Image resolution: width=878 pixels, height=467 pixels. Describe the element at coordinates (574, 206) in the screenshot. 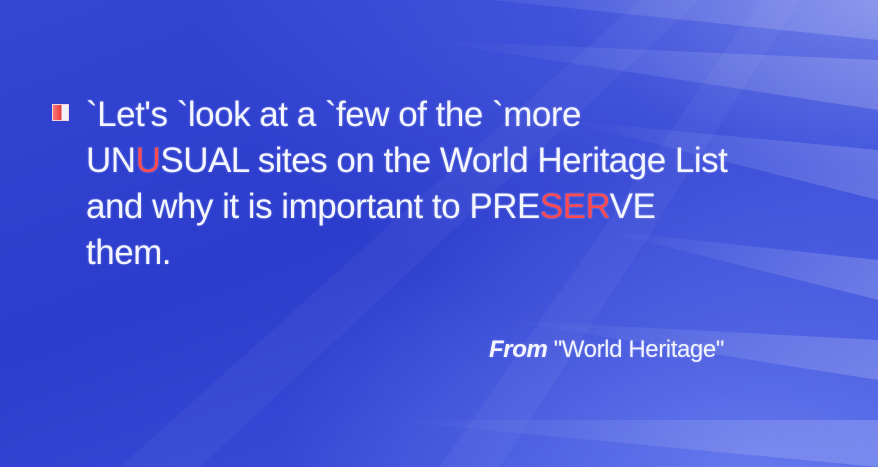

I see `highlight-ser: SER` at that location.